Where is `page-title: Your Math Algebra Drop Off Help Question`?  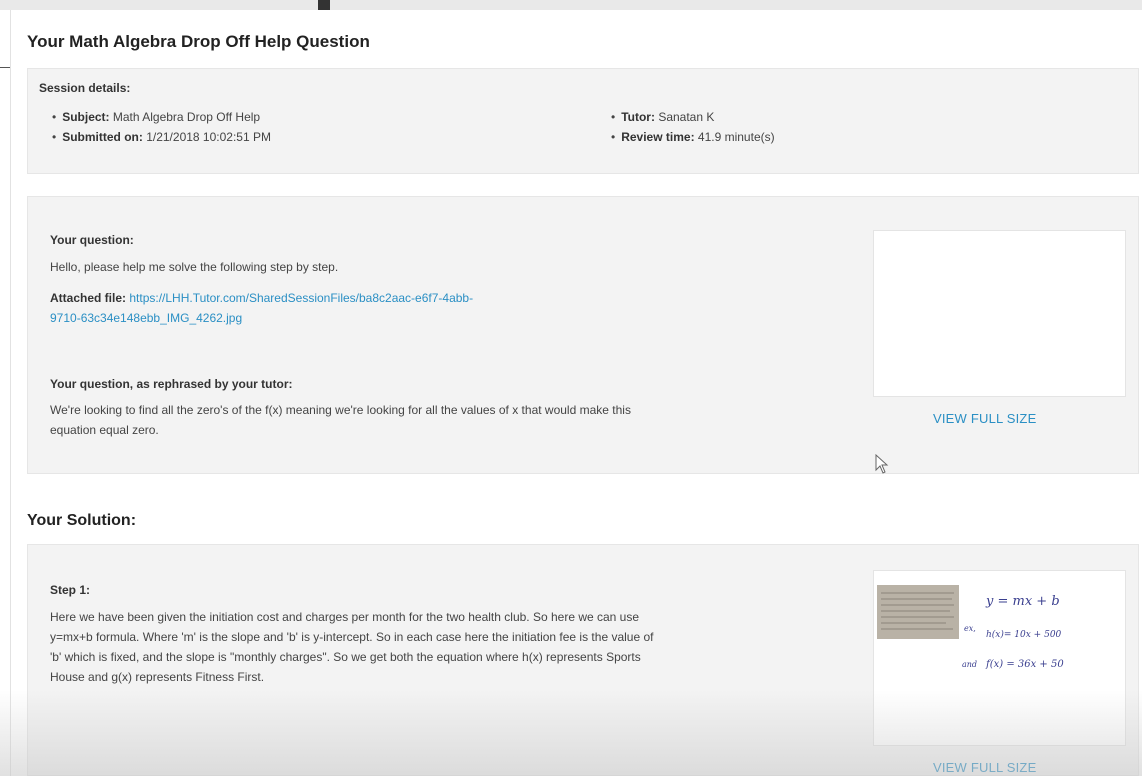 page-title: Your Math Algebra Drop Off Help Question is located at coordinates (198, 41).